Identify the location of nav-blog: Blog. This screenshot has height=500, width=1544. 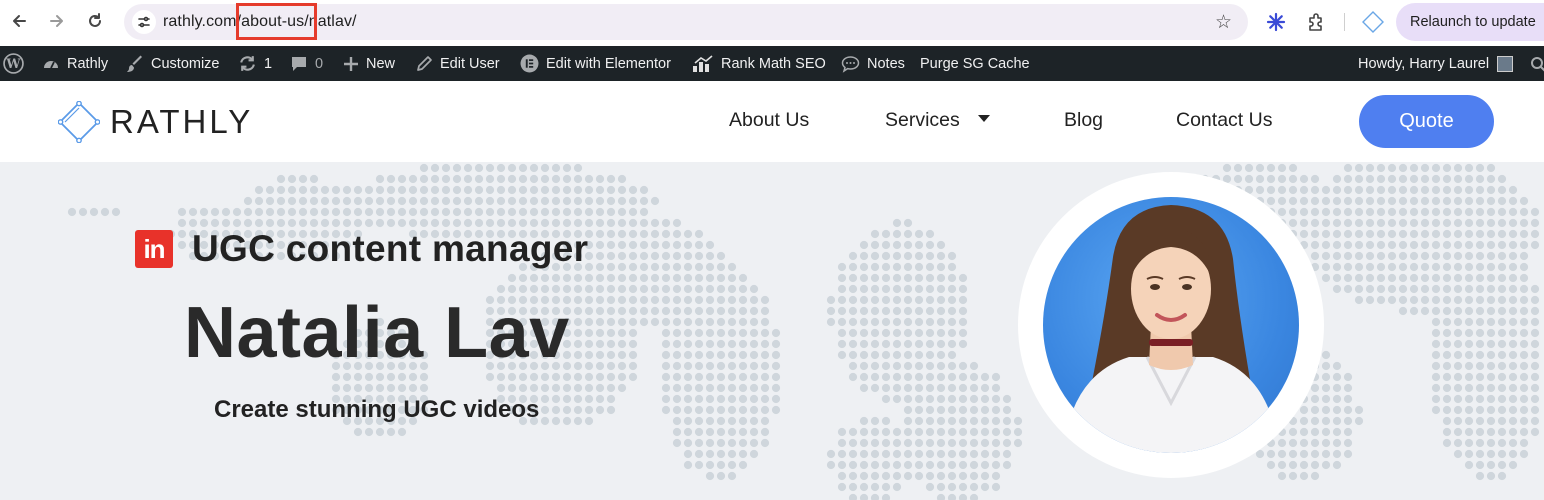
(1083, 120).